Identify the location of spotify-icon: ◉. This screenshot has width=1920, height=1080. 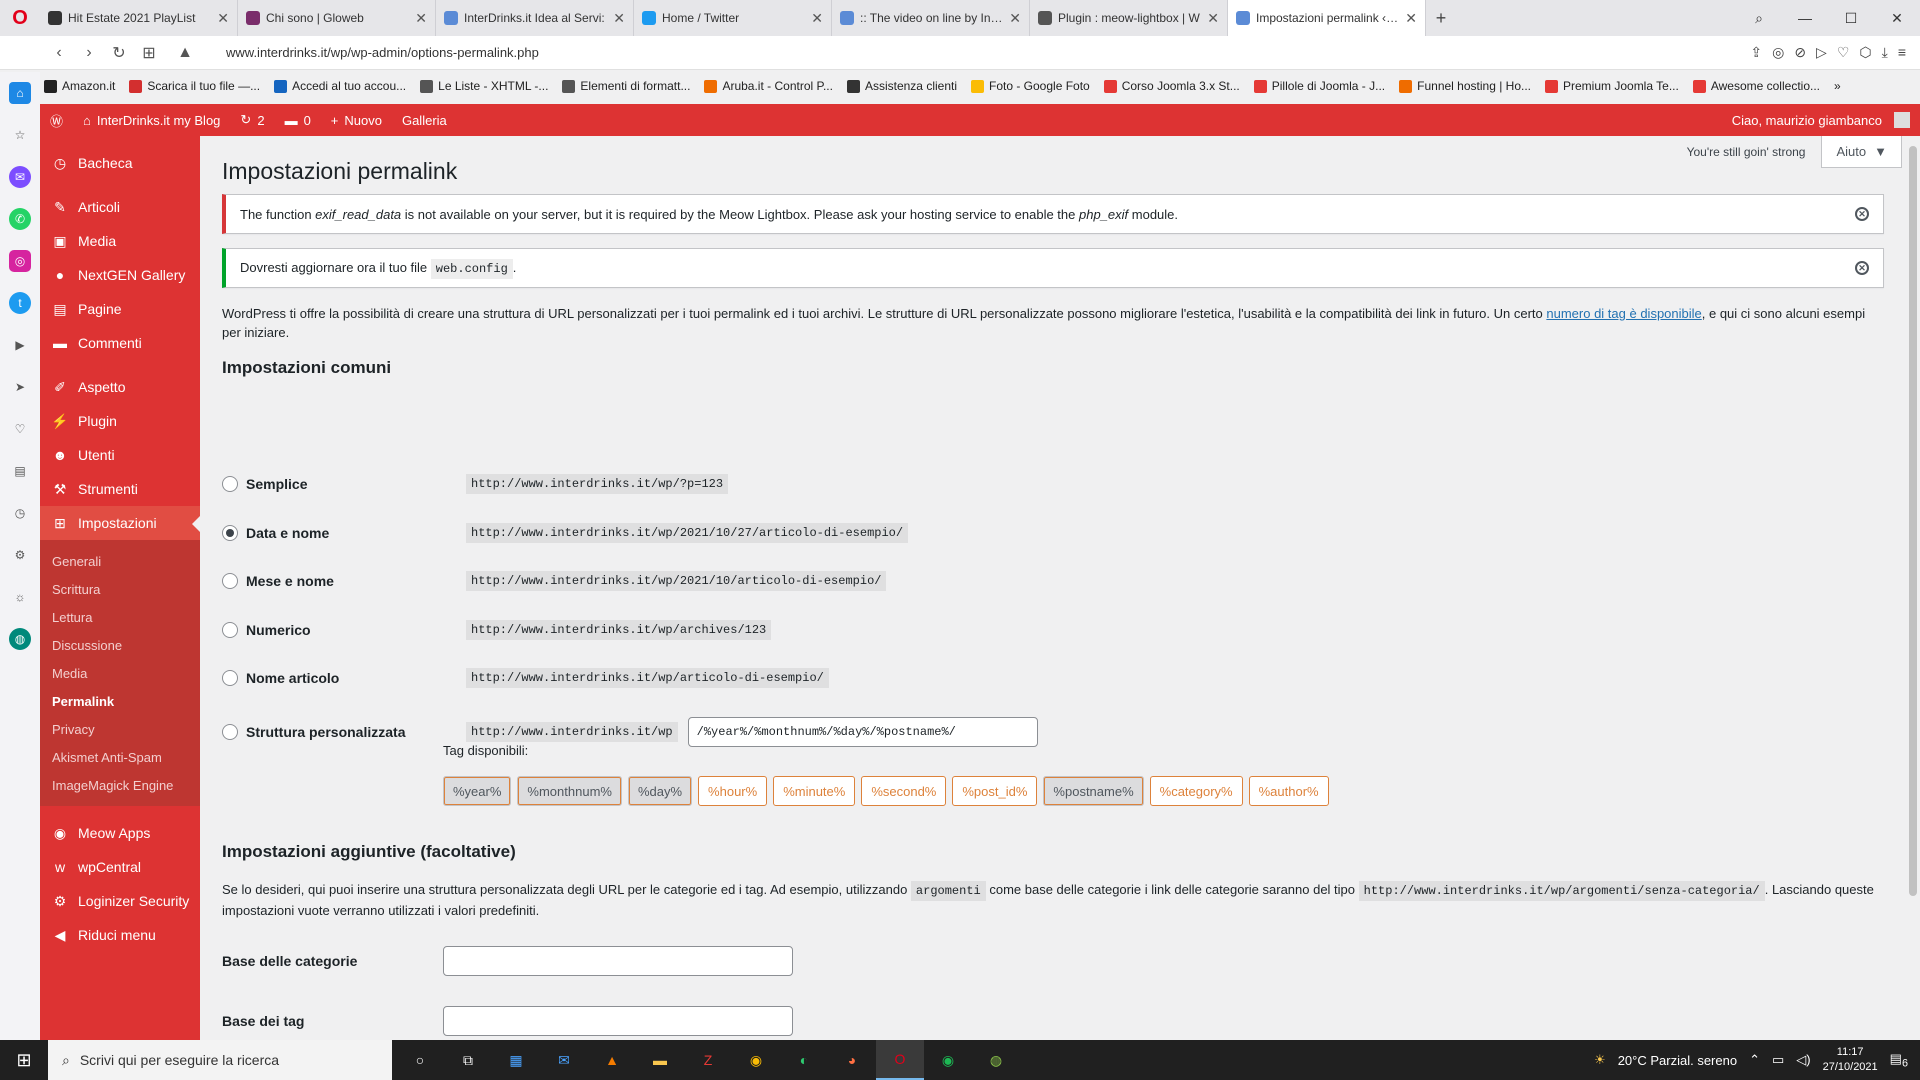
(948, 1060).